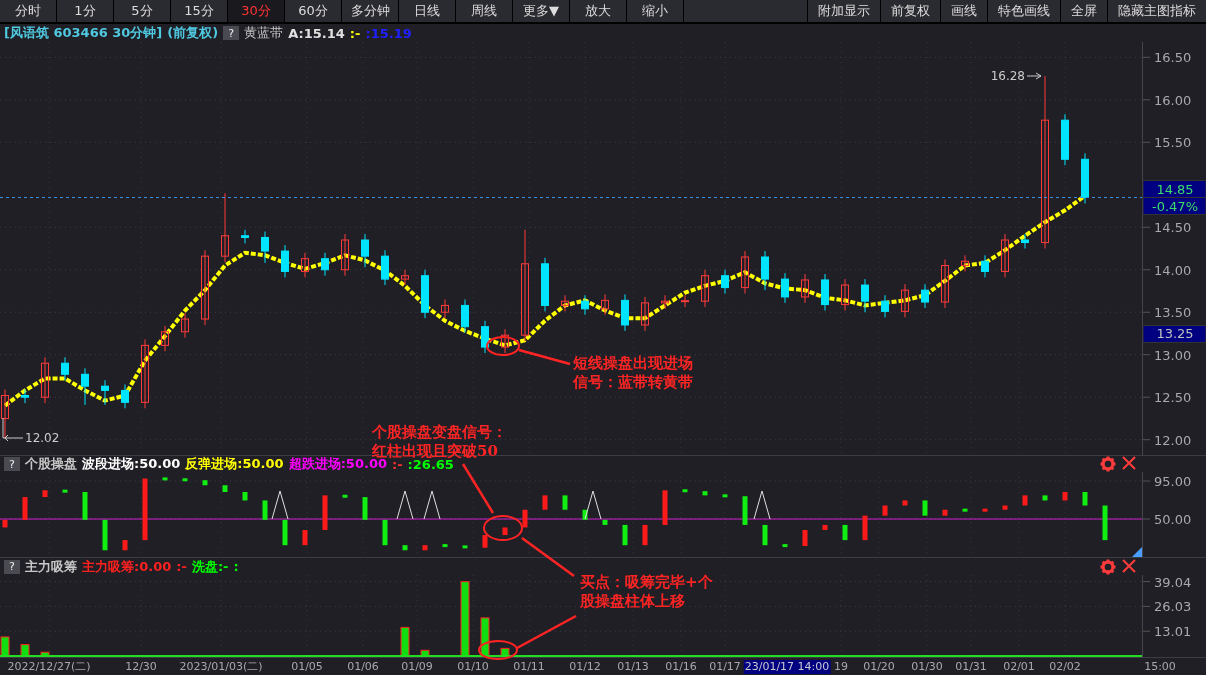 The height and width of the screenshot is (675, 1206). Describe the element at coordinates (971, 667) in the screenshot. I see `time-label: 01/31` at that location.